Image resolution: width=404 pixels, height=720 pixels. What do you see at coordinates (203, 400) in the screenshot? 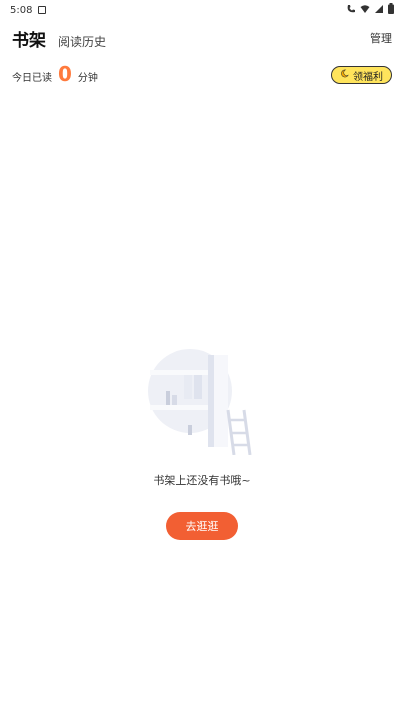
I see `empty-bookshelf-illustration` at bounding box center [203, 400].